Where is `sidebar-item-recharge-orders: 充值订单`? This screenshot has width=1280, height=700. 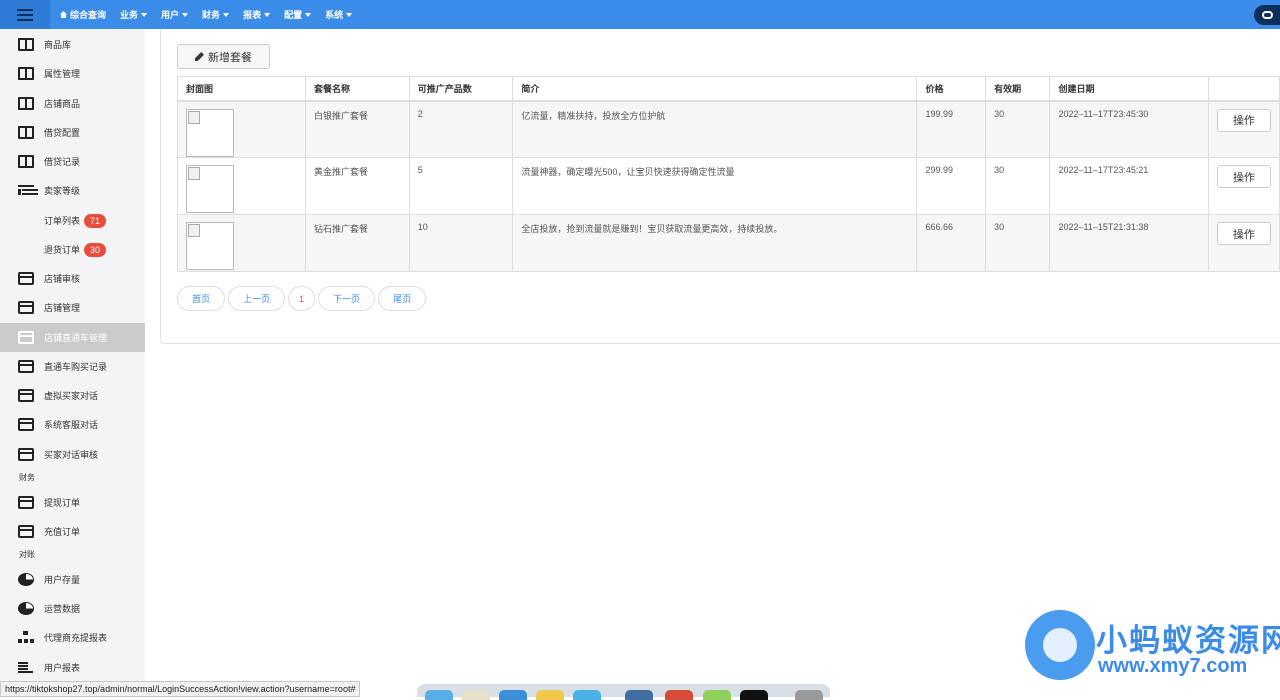 sidebar-item-recharge-orders: 充值订单 is located at coordinates (72, 531).